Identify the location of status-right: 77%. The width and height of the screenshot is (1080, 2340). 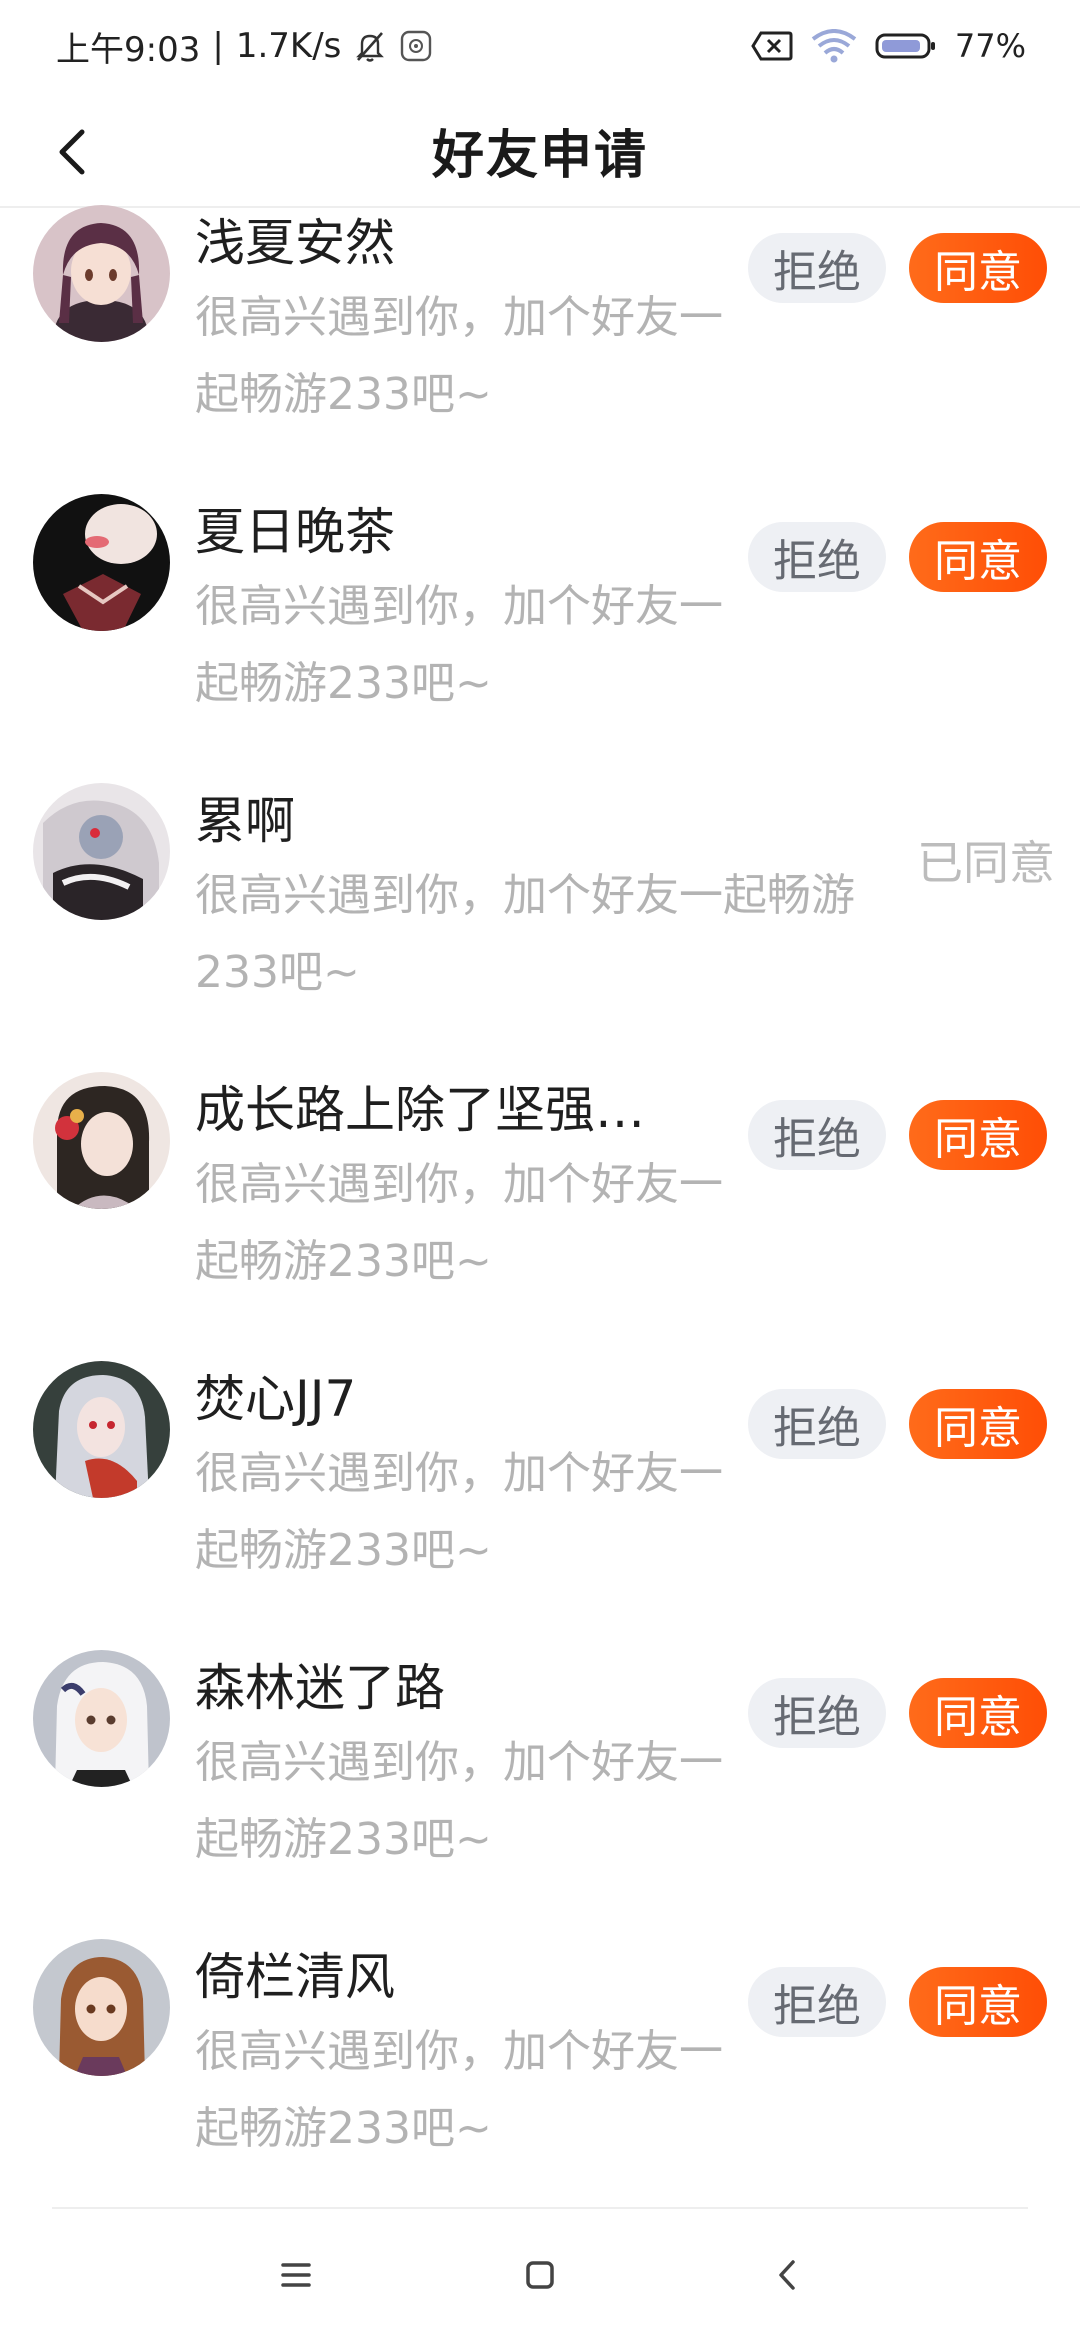
(888, 46).